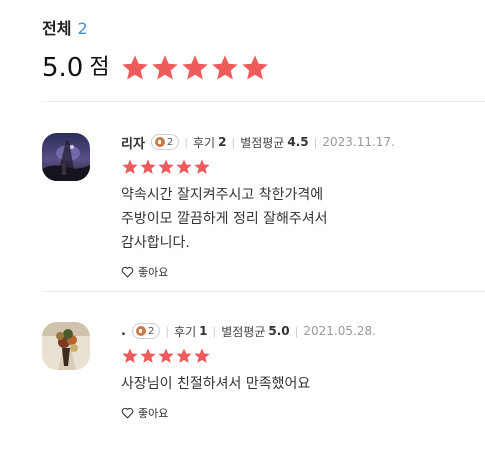  I want to click on average-rating: 5.0 점, so click(156, 68).